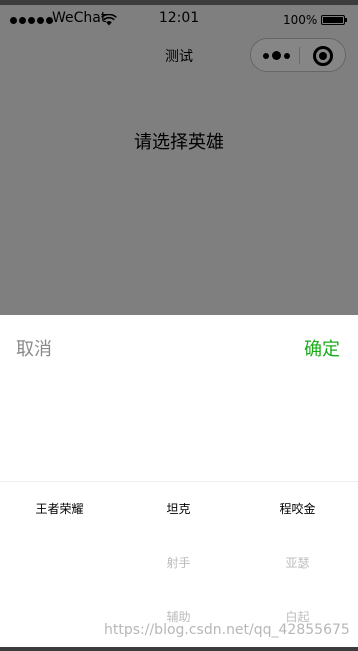 The width and height of the screenshot is (358, 651). I want to click on capsule-divider, so click(299, 55).